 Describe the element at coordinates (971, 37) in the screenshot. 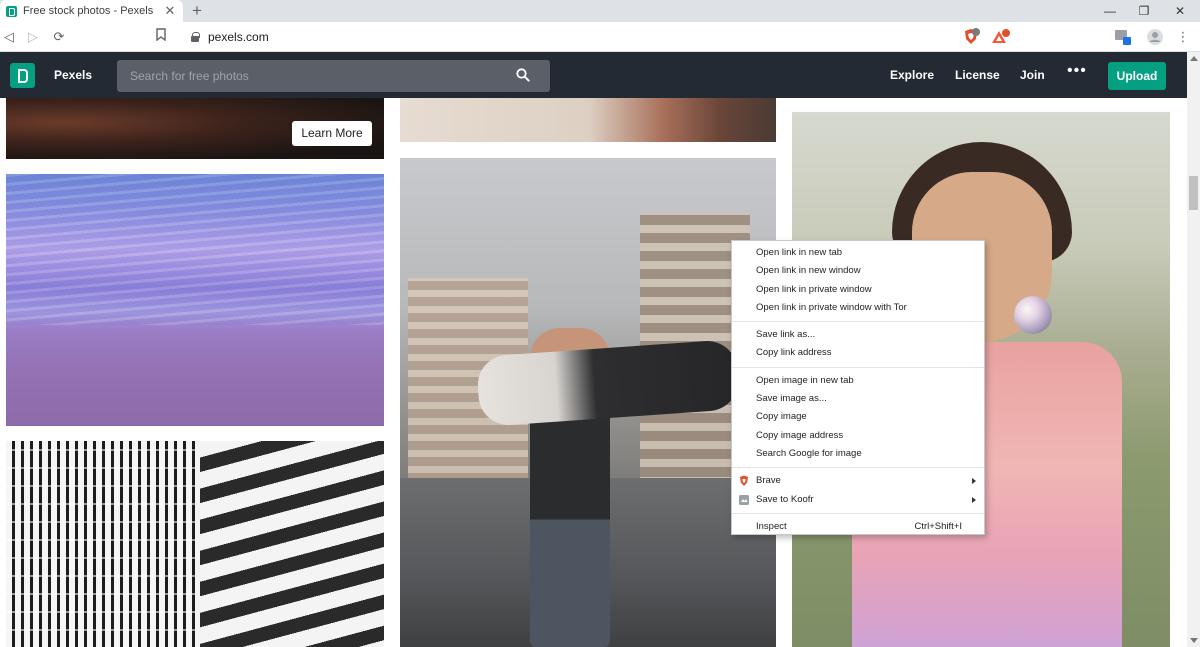

I see `brave-shields-icon` at that location.